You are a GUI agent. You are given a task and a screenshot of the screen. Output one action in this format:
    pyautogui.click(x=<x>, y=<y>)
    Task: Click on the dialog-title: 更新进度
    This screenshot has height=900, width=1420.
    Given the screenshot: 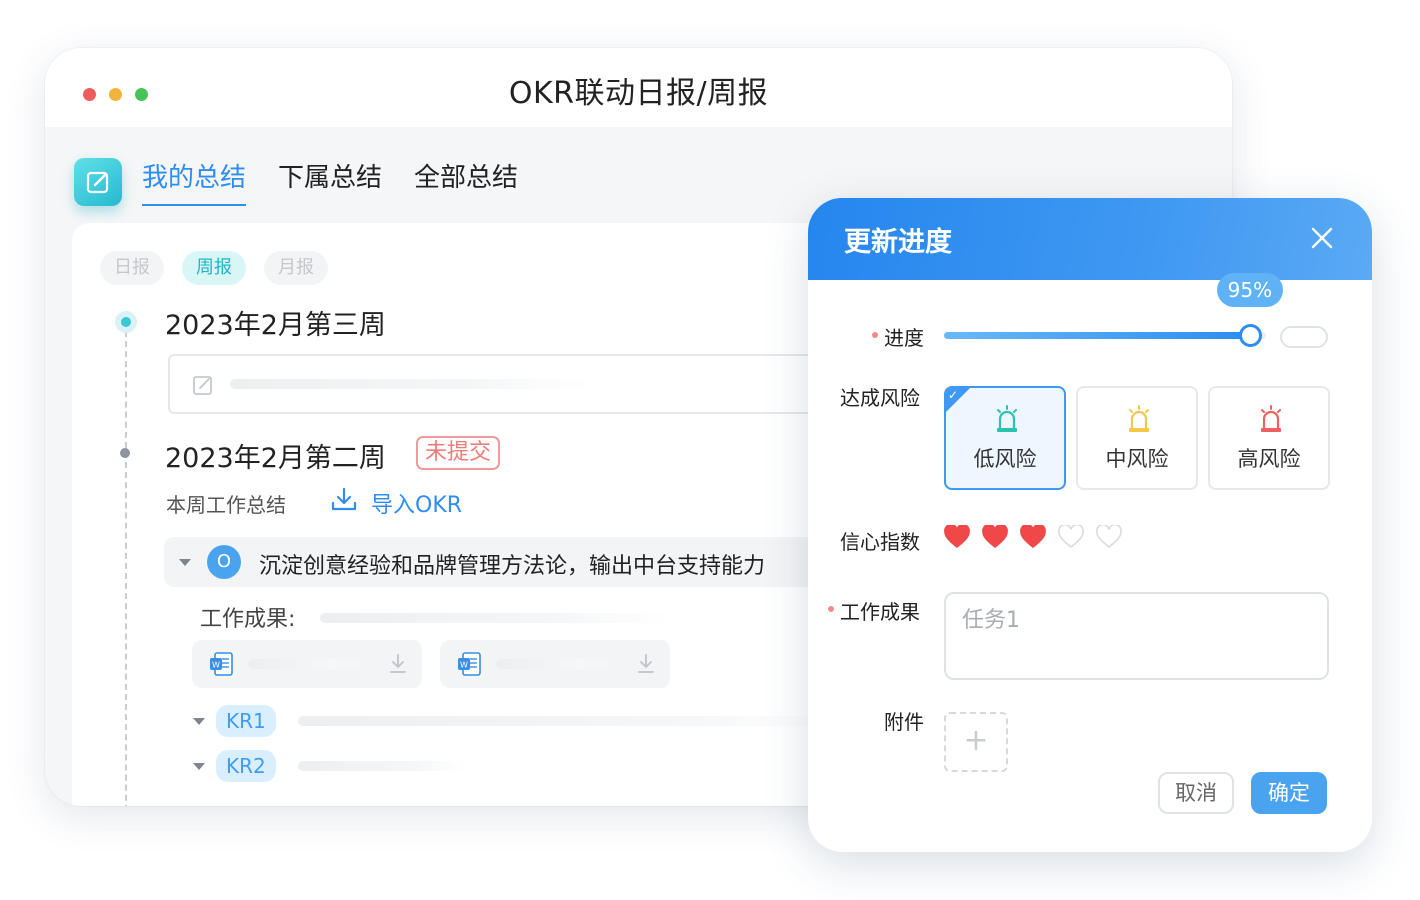 What is the action you would take?
    pyautogui.click(x=898, y=242)
    